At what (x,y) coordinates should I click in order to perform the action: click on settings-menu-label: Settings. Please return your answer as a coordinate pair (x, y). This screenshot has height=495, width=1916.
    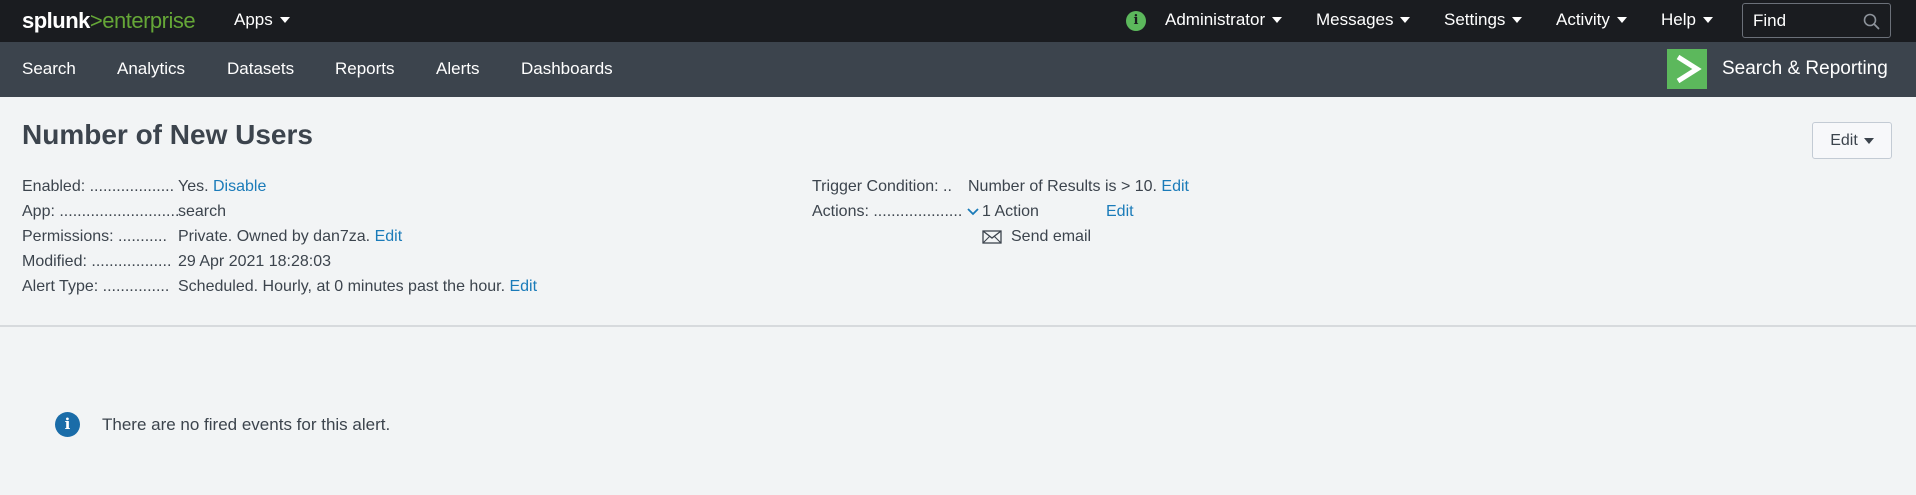
    Looking at the image, I should click on (1475, 19).